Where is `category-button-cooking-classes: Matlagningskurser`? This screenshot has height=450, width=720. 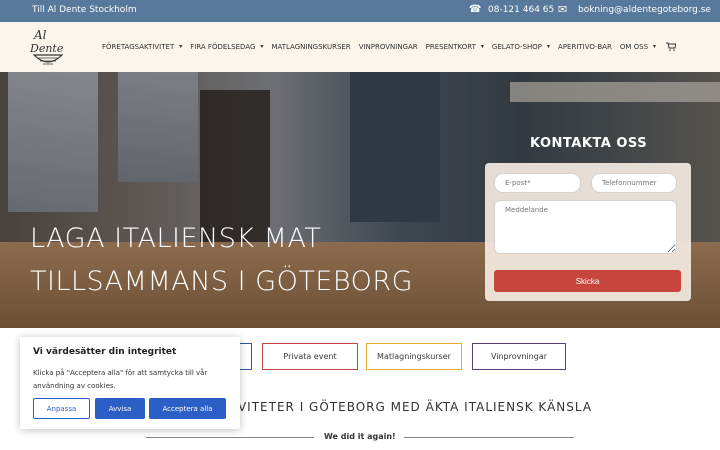
category-button-cooking-classes: Matlagningskurser is located at coordinates (414, 356).